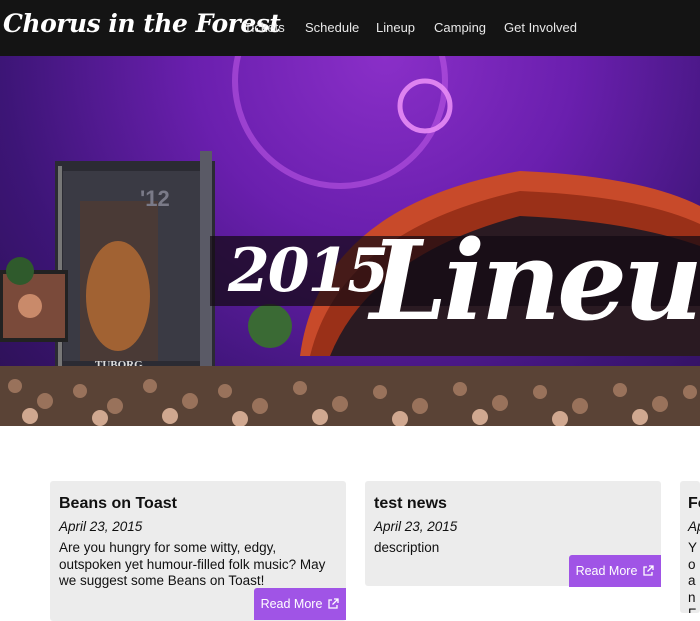  What do you see at coordinates (540, 27) in the screenshot?
I see `nav-get-involved: Get Involved` at bounding box center [540, 27].